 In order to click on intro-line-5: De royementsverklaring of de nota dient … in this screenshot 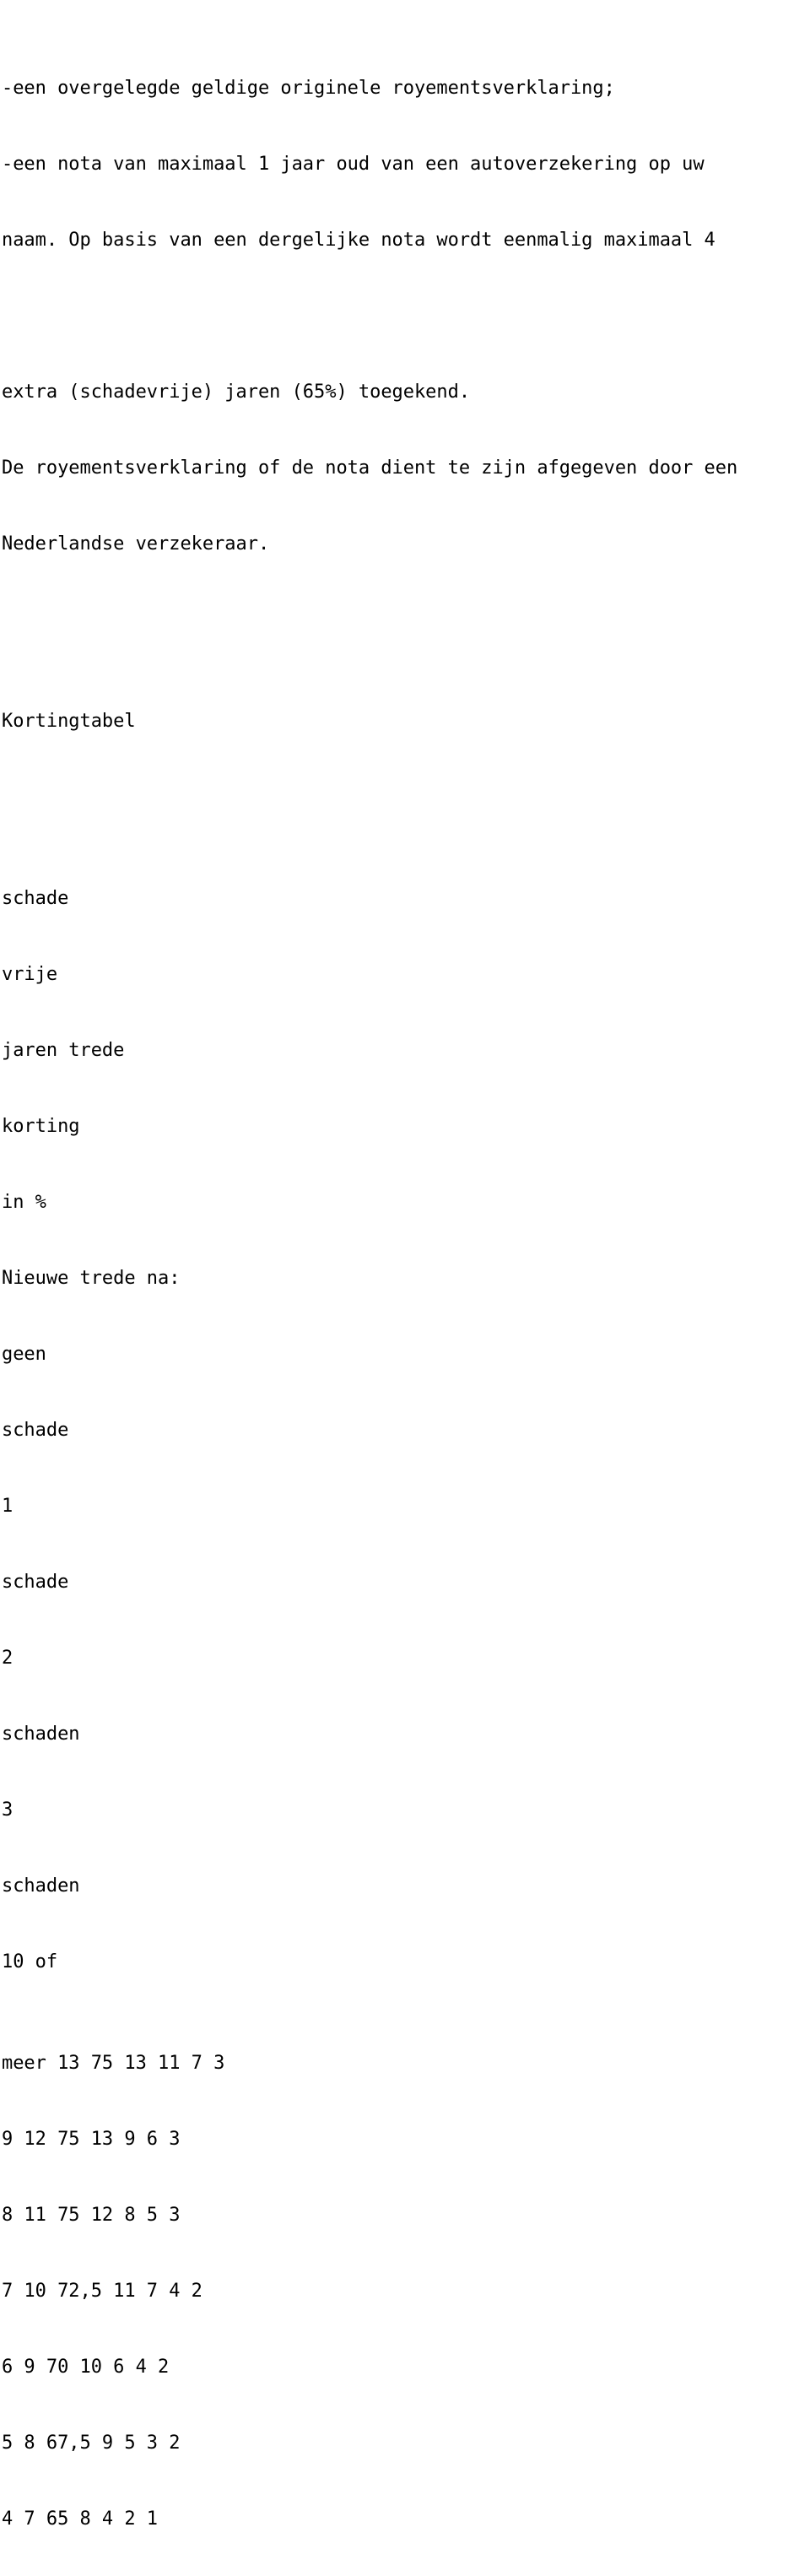, I will do `click(370, 468)`.